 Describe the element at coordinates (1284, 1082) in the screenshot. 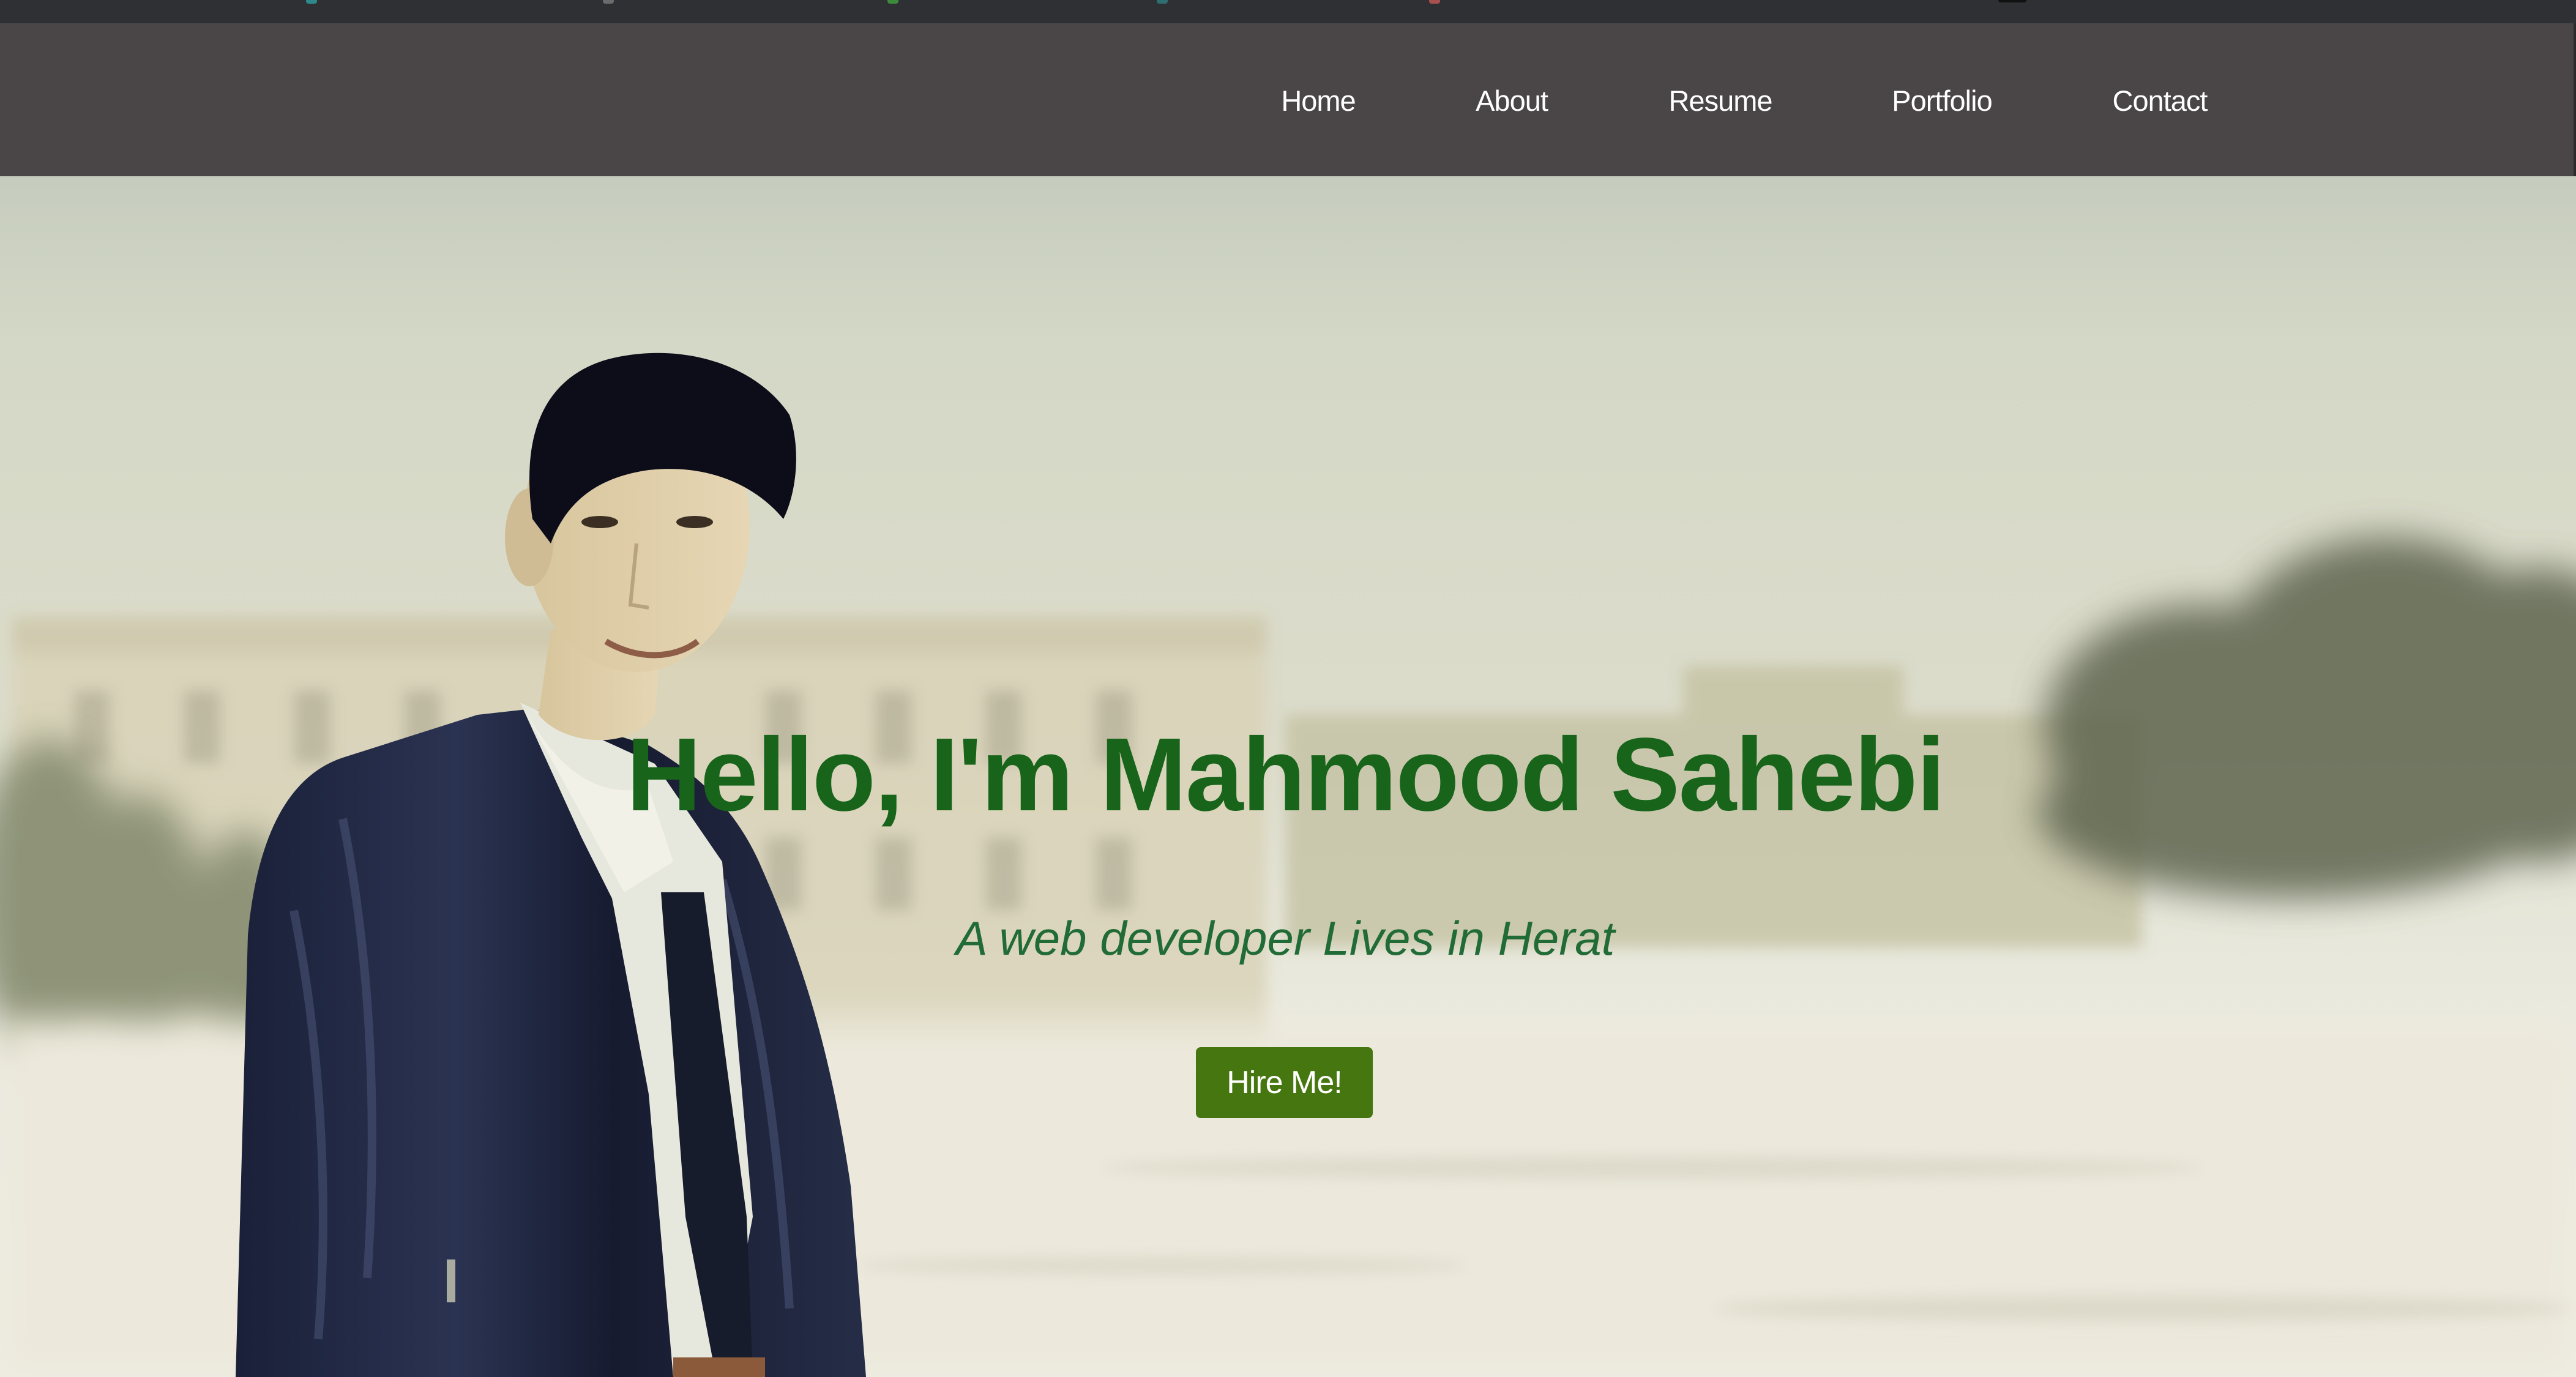

I see `hire-me-button: Hire Me!` at that location.